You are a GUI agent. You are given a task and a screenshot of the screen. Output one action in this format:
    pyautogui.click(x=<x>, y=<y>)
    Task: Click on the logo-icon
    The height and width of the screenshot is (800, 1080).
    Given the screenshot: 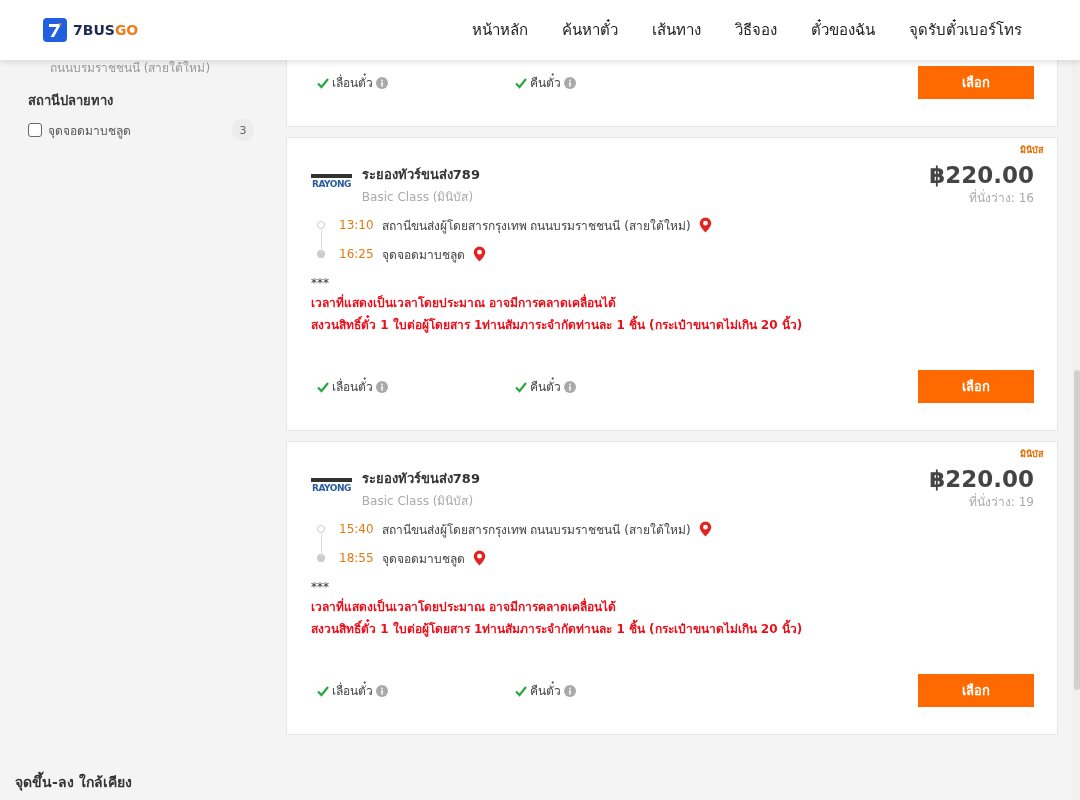 What is the action you would take?
    pyautogui.click(x=55, y=30)
    